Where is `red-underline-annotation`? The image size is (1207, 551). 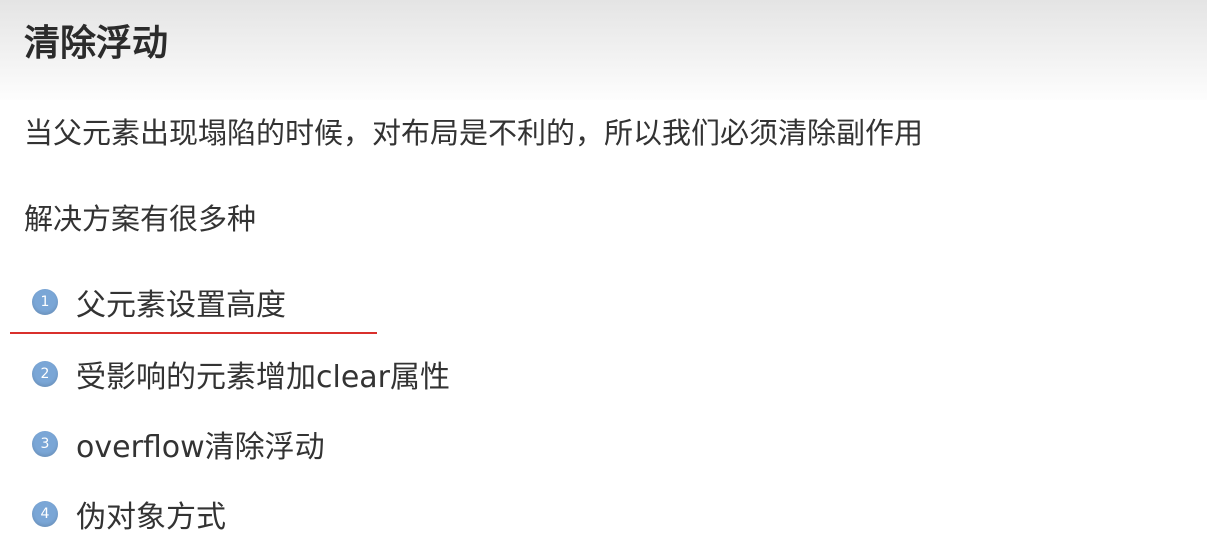
red-underline-annotation is located at coordinates (193, 333).